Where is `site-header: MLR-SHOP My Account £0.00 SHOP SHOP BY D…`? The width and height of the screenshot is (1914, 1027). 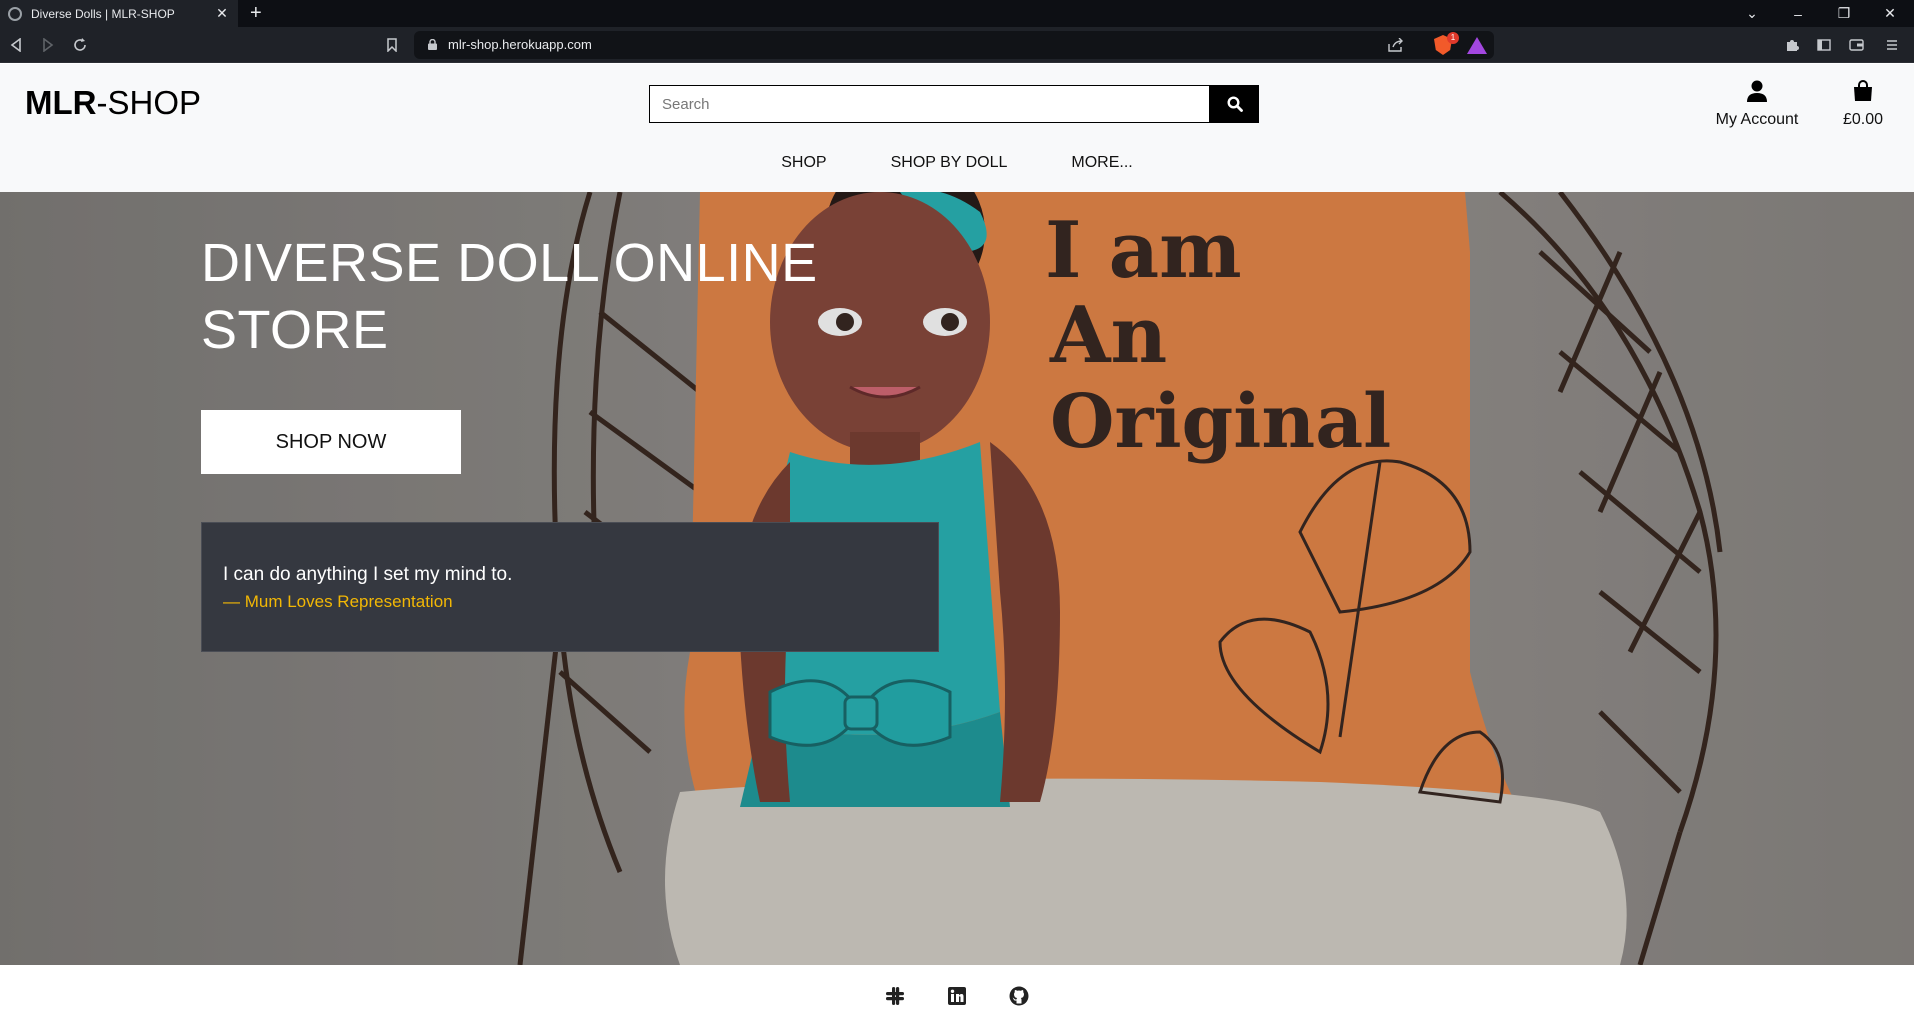 site-header: MLR-SHOP My Account £0.00 SHOP SHOP BY D… is located at coordinates (957, 128).